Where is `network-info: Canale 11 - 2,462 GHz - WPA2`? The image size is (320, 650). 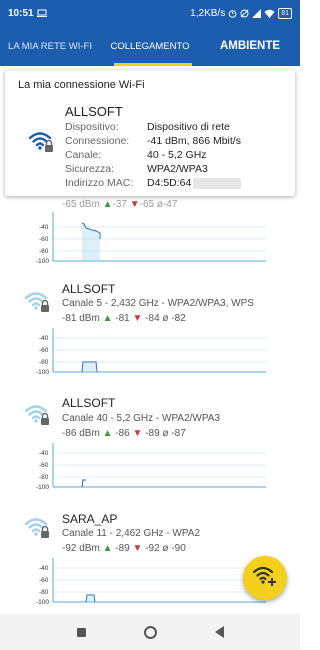
network-info: Canale 11 - 2,462 GHz - WPA2 is located at coordinates (131, 533).